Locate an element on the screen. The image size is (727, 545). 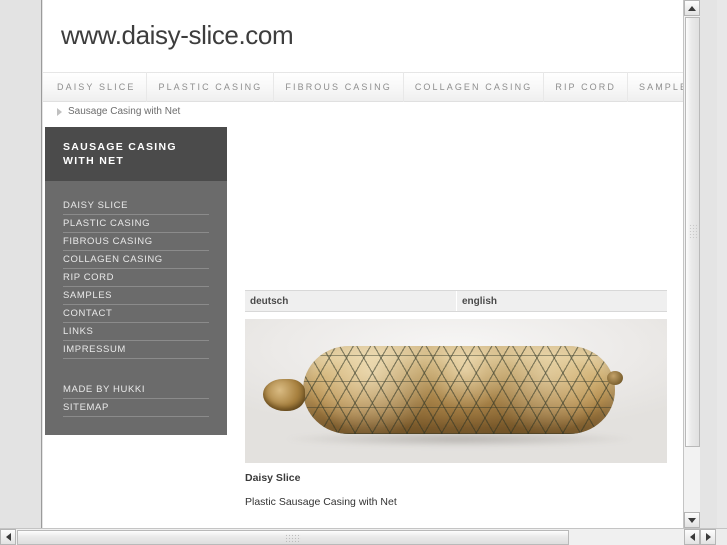
scroll-down-button is located at coordinates (692, 520).